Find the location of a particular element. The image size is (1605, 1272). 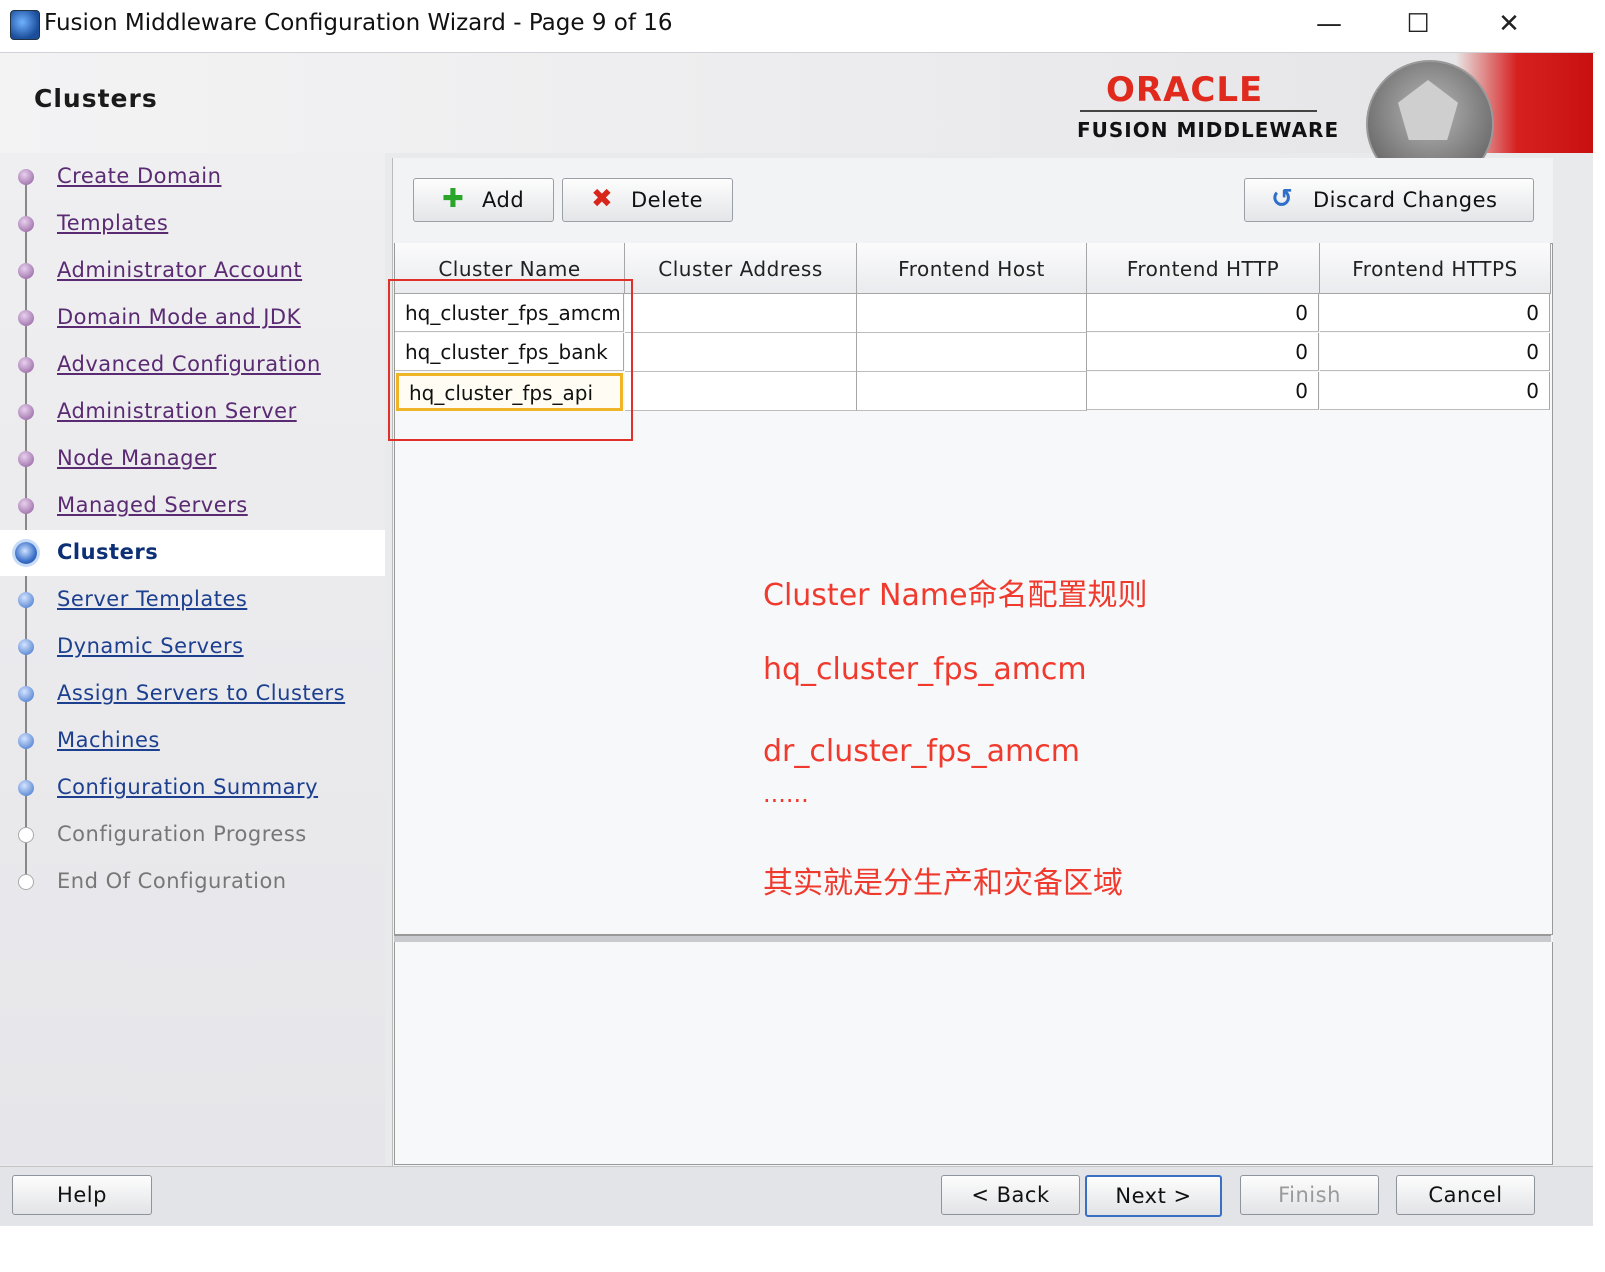

nav-step-label: Templates is located at coordinates (113, 223).